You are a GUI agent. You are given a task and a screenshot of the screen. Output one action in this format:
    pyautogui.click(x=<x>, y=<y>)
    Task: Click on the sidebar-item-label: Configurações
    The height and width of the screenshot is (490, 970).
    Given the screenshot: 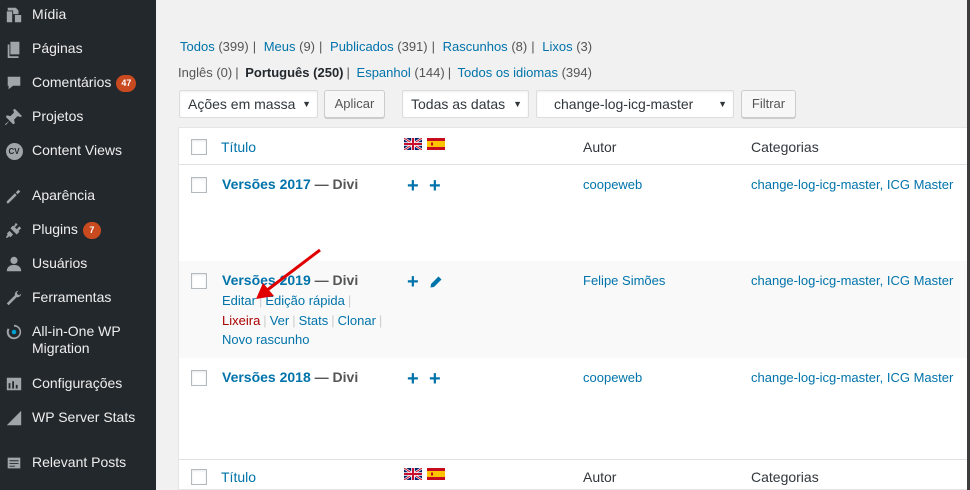 What is the action you would take?
    pyautogui.click(x=77, y=383)
    